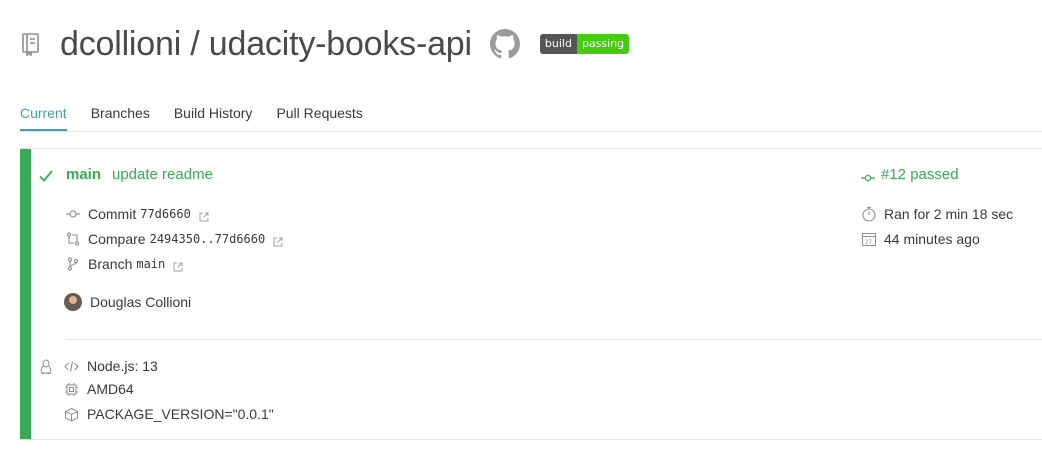  I want to click on arch-row: AMD64, so click(99, 389).